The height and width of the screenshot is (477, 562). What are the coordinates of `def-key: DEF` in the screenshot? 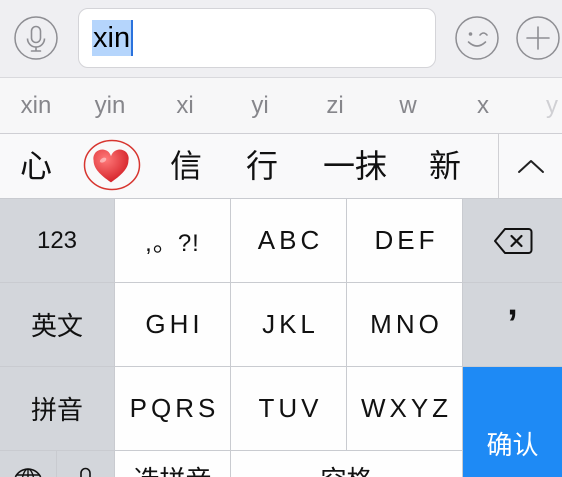 It's located at (404, 240).